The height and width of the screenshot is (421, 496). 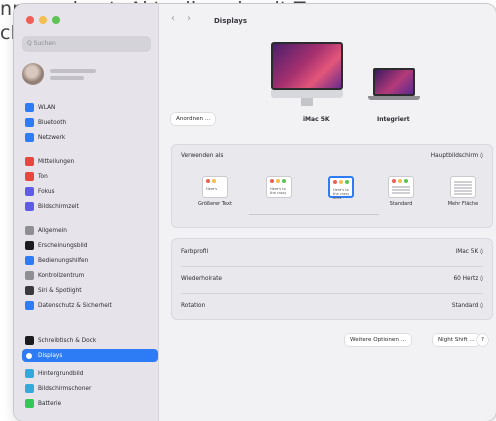 What do you see at coordinates (332, 252) in the screenshot?
I see `settings-row-color-profile: Farbprofil iMac 5K ◊` at bounding box center [332, 252].